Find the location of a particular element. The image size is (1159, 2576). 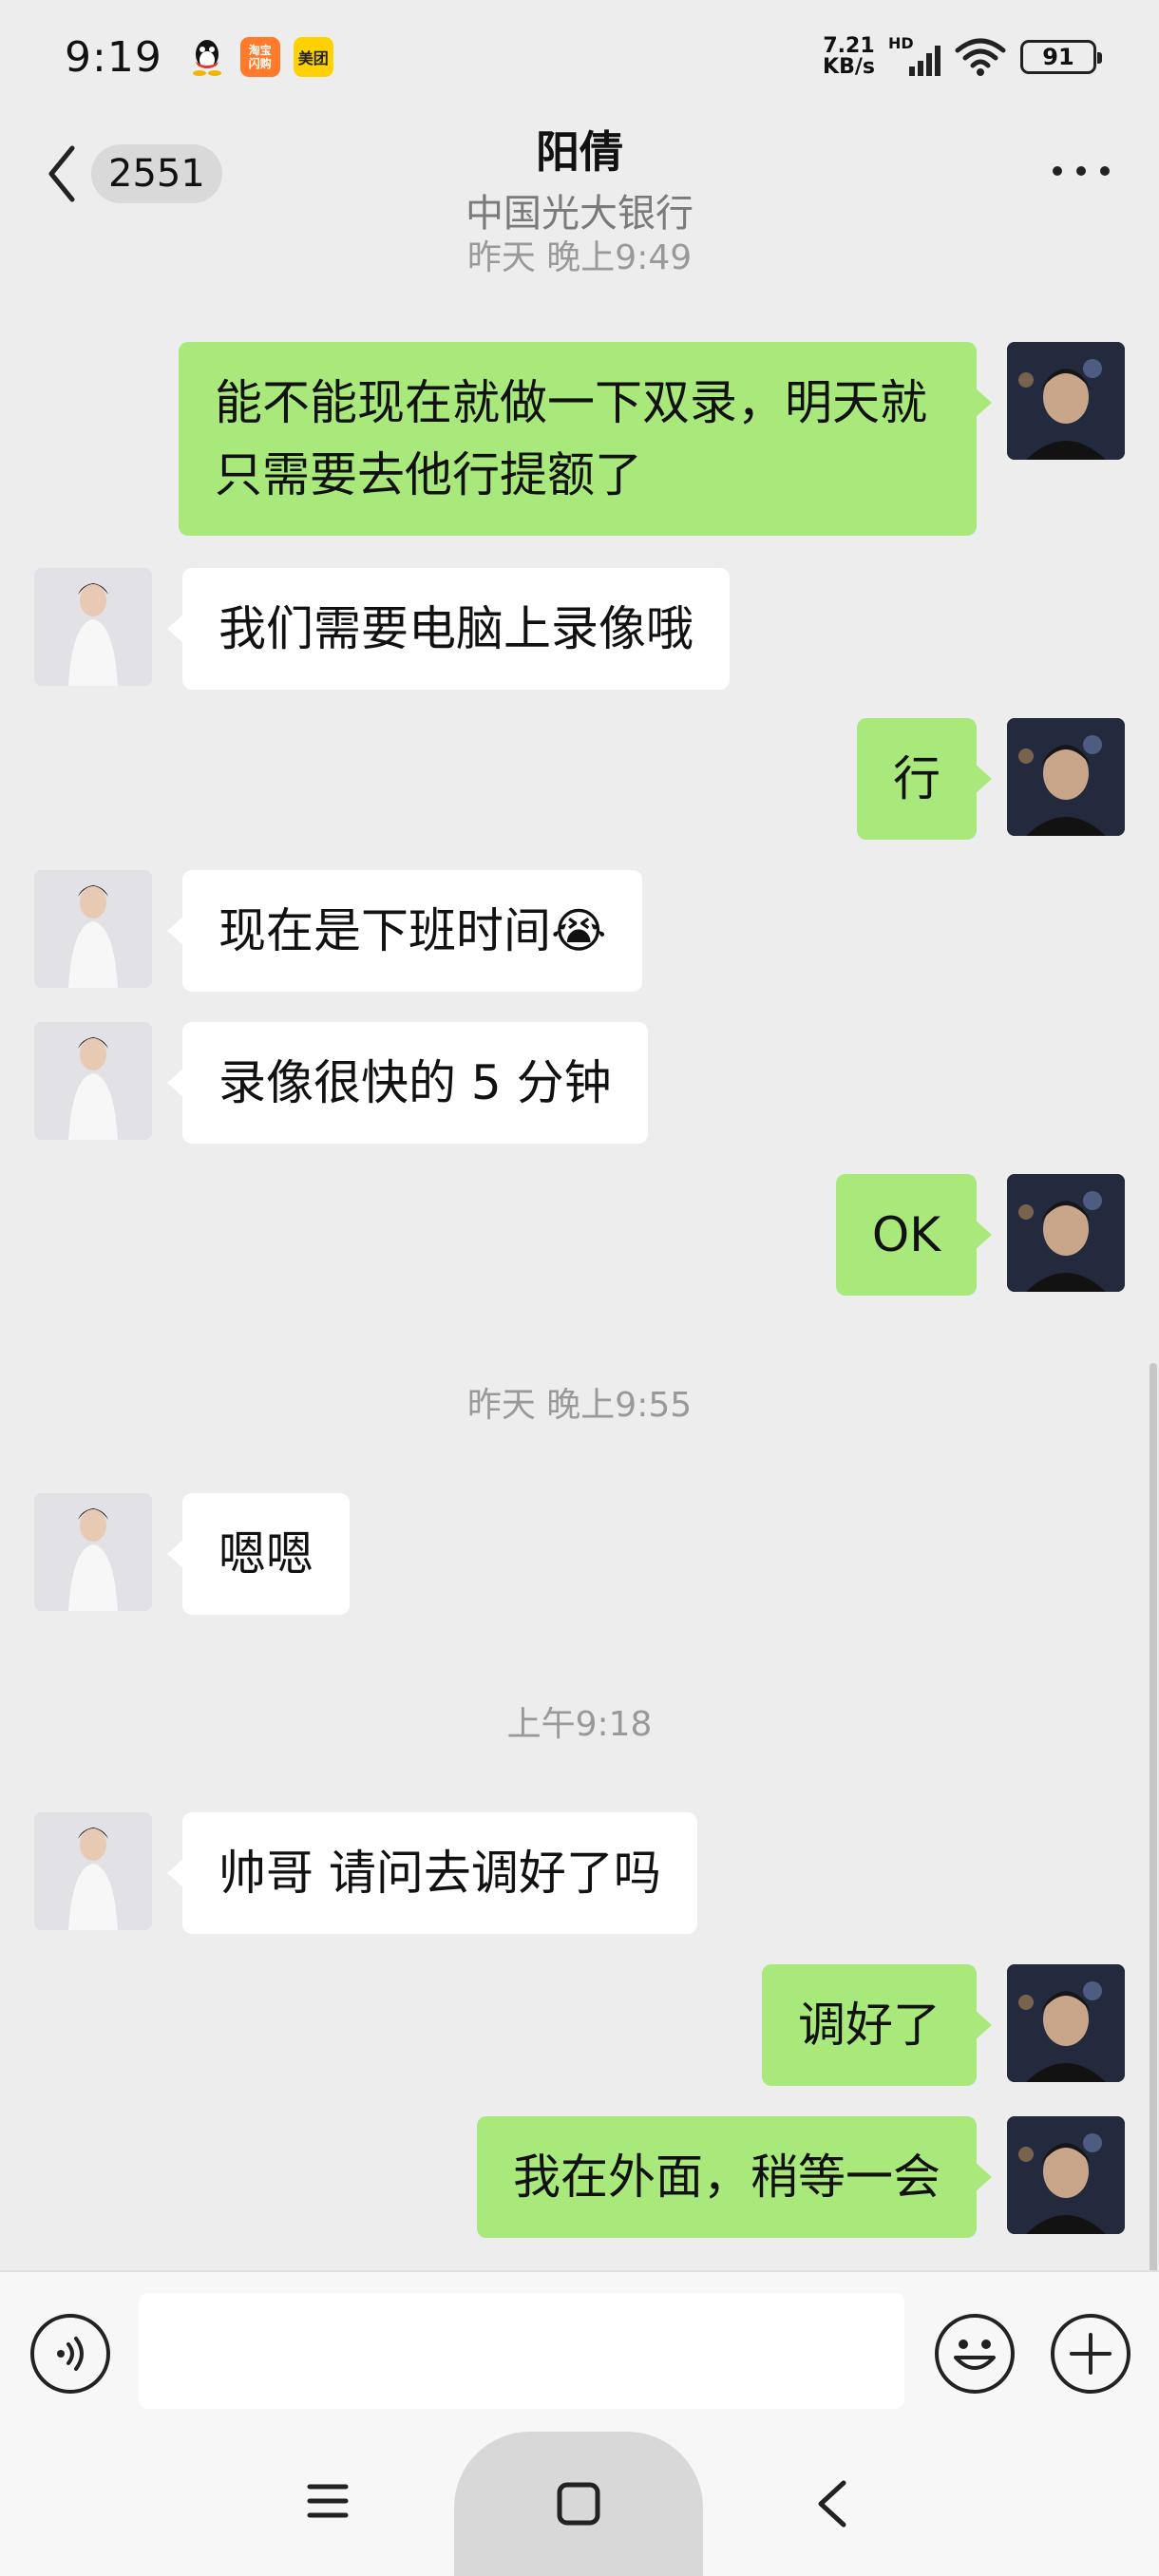

status-time: 9:19 is located at coordinates (113, 57).